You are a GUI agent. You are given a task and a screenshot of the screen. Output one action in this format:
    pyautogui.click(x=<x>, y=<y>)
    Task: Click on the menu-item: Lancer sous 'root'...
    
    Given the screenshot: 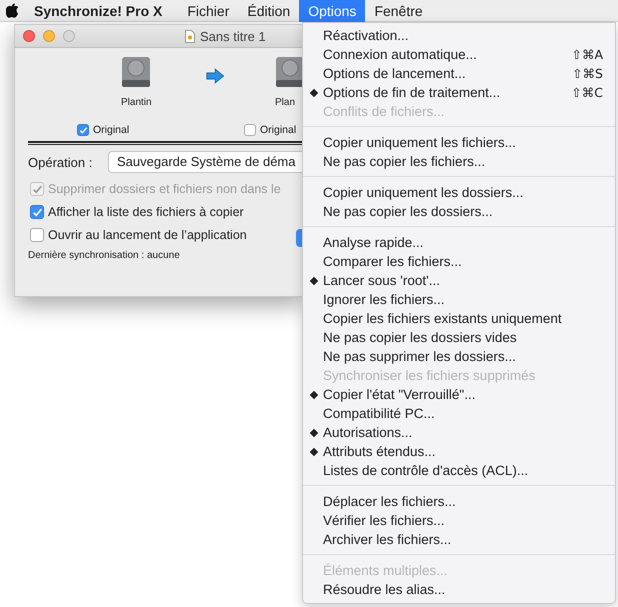 What is the action you would take?
    pyautogui.click(x=459, y=280)
    